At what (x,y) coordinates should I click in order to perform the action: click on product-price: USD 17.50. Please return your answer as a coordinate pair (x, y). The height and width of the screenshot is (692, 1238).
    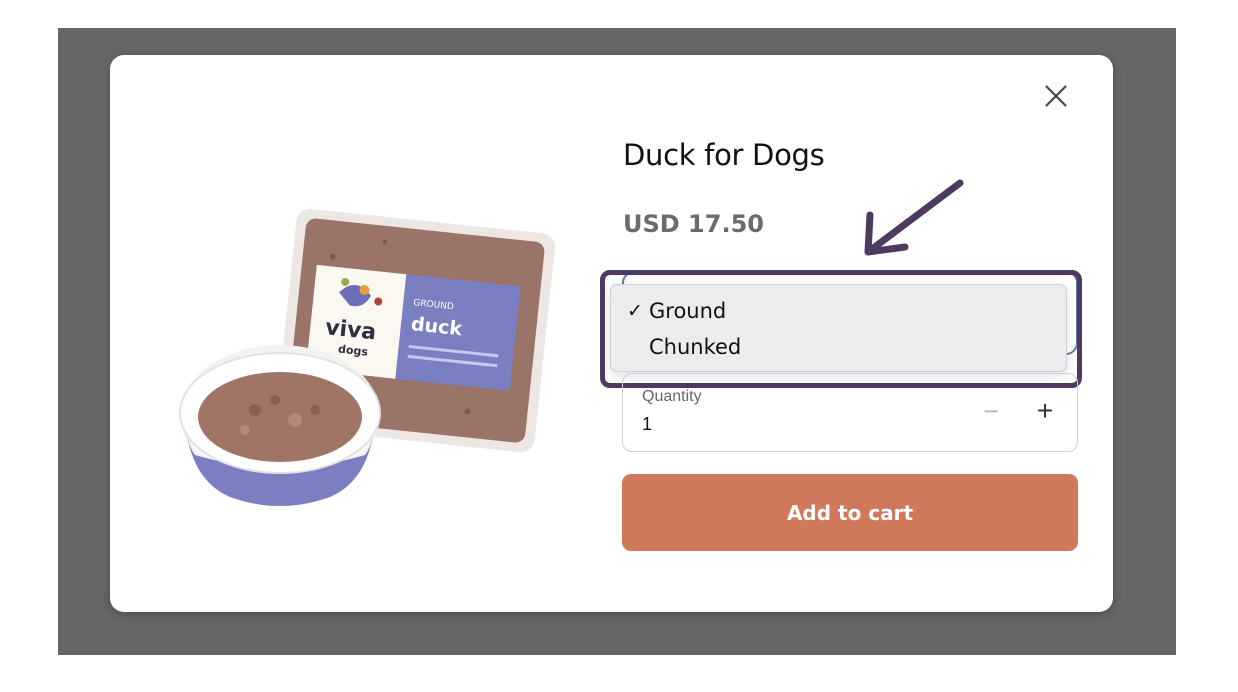
    Looking at the image, I should click on (693, 224).